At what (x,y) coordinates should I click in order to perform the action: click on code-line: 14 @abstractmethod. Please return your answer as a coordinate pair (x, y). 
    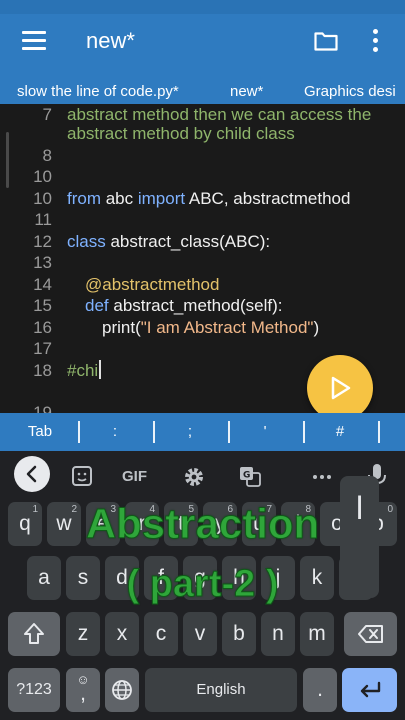
    Looking at the image, I should click on (202, 284).